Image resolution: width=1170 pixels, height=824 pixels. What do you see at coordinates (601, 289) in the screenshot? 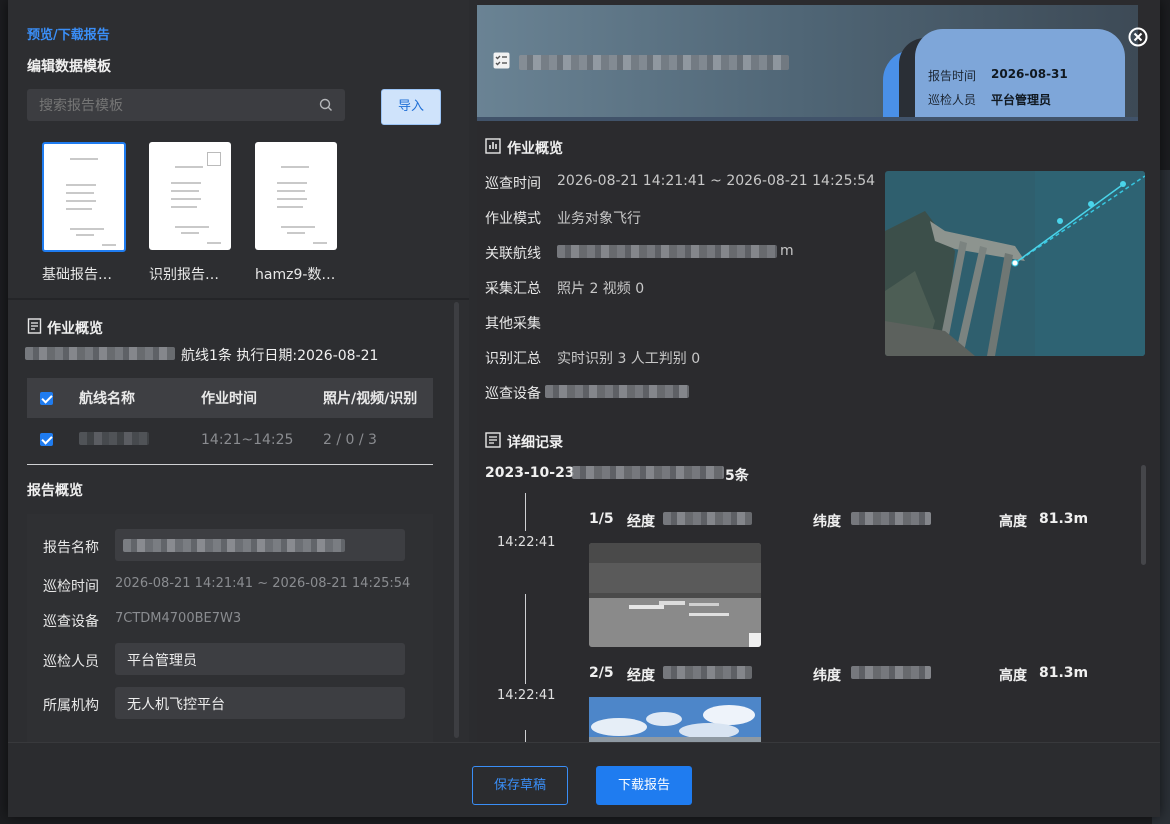
I see `collect-value: 照片 2 视频 0` at bounding box center [601, 289].